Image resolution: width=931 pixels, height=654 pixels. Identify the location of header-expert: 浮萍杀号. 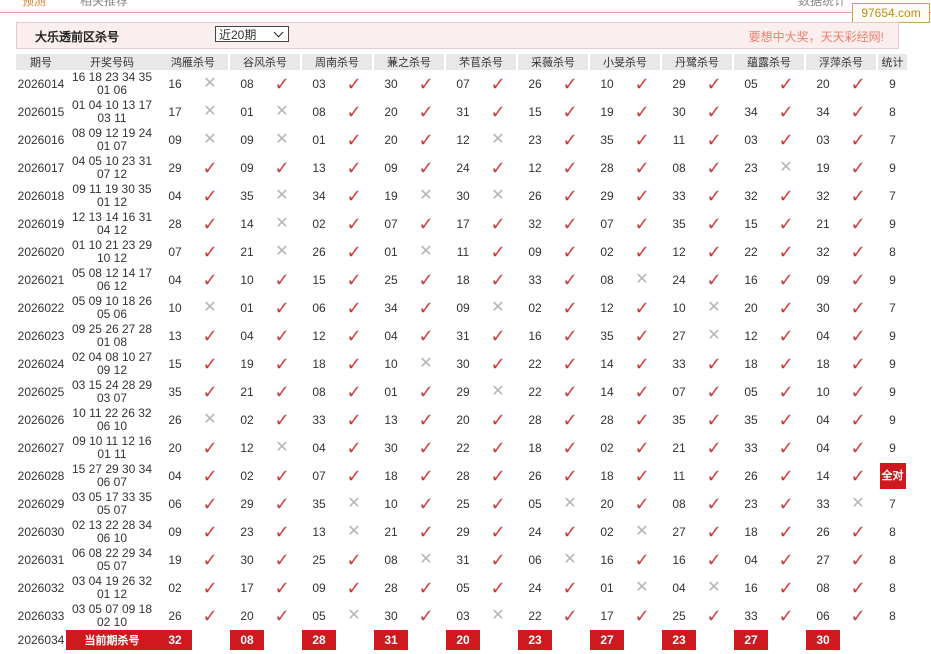
(841, 62).